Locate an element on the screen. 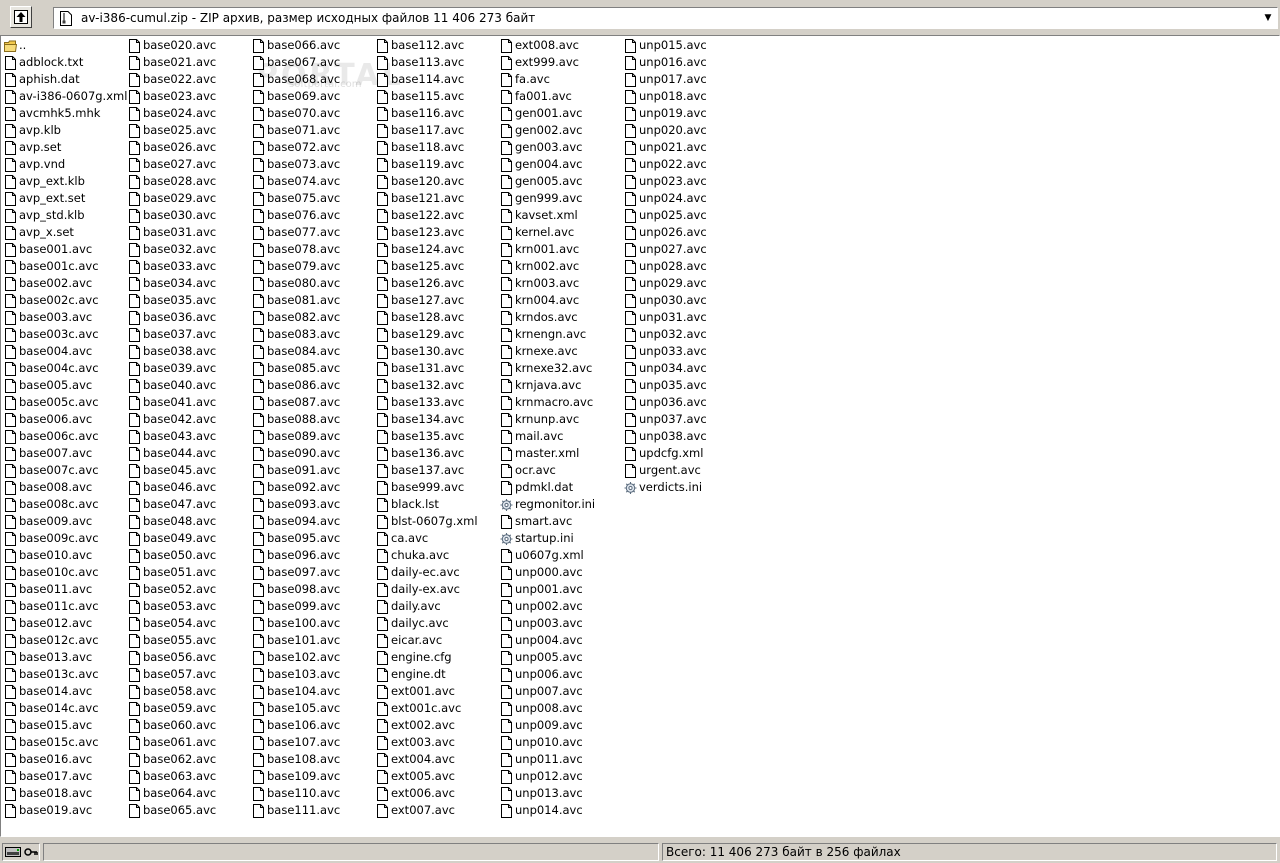 The width and height of the screenshot is (1280, 863). file-item: krn004.avc is located at coordinates (562, 300).